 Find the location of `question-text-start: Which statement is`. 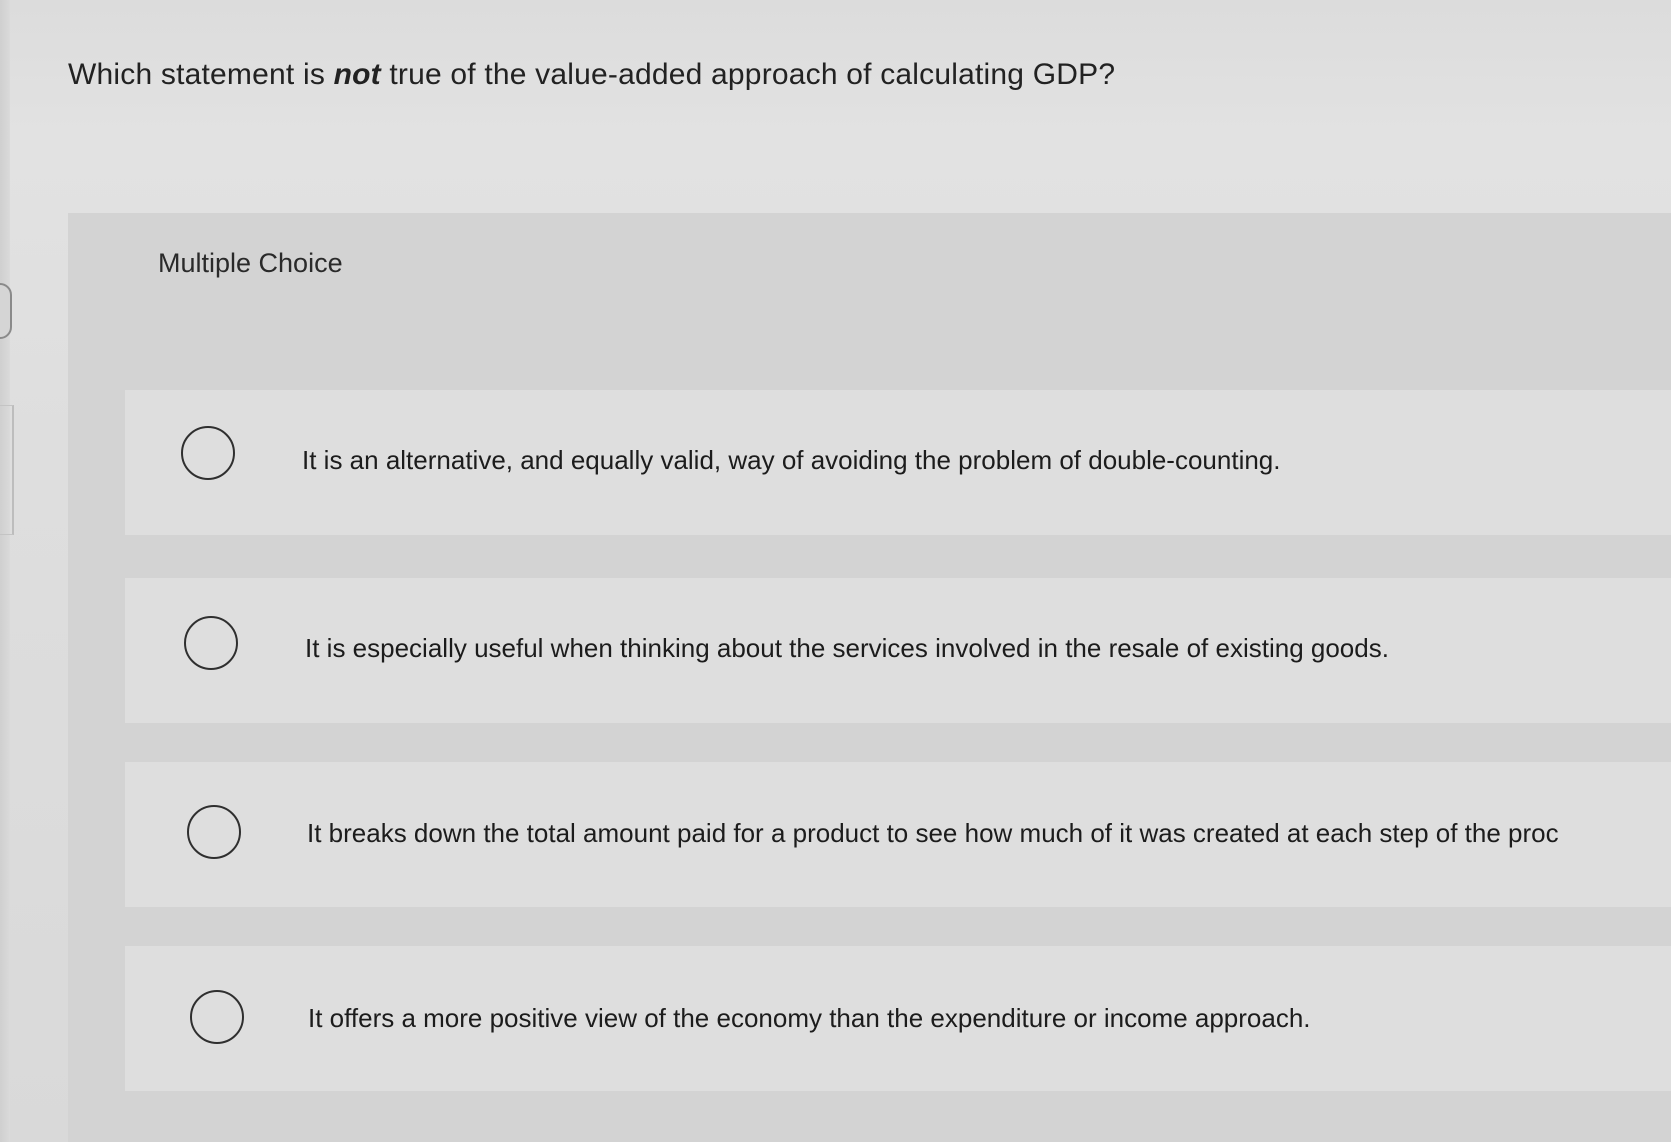

question-text-start: Which statement is is located at coordinates (201, 74).